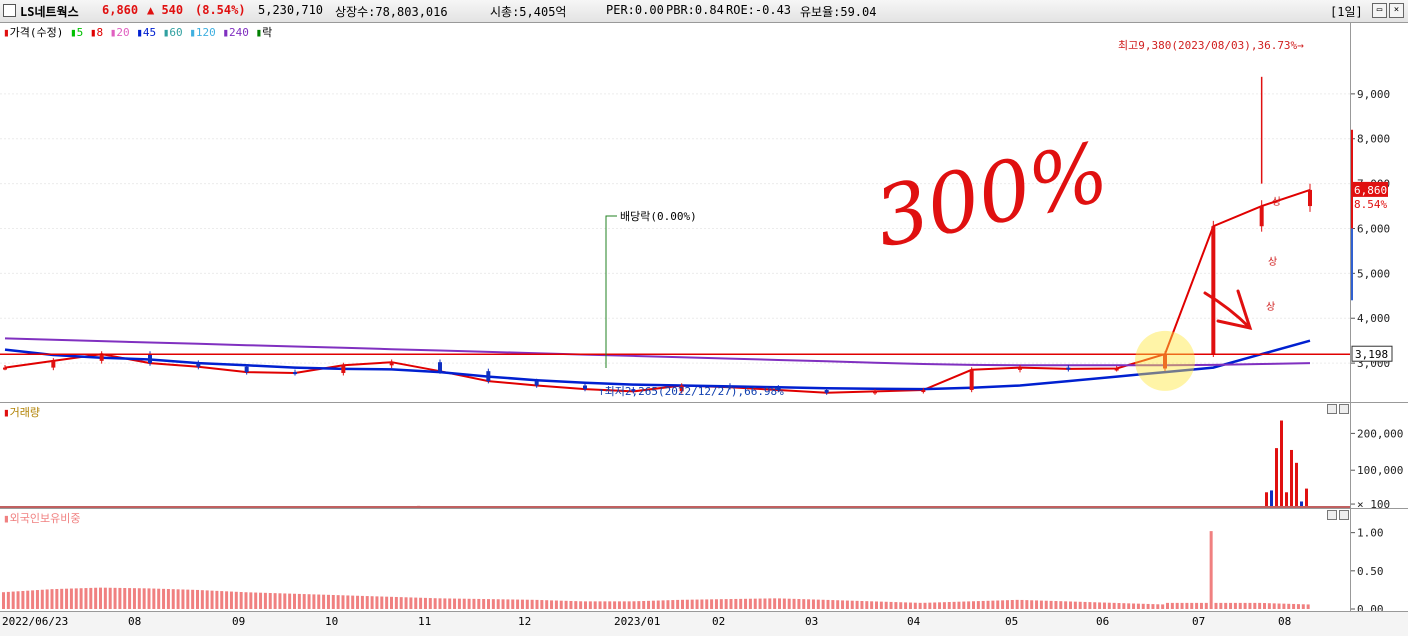  Describe the element at coordinates (611, 291) in the screenshot. I see `dividend-marker` at that location.